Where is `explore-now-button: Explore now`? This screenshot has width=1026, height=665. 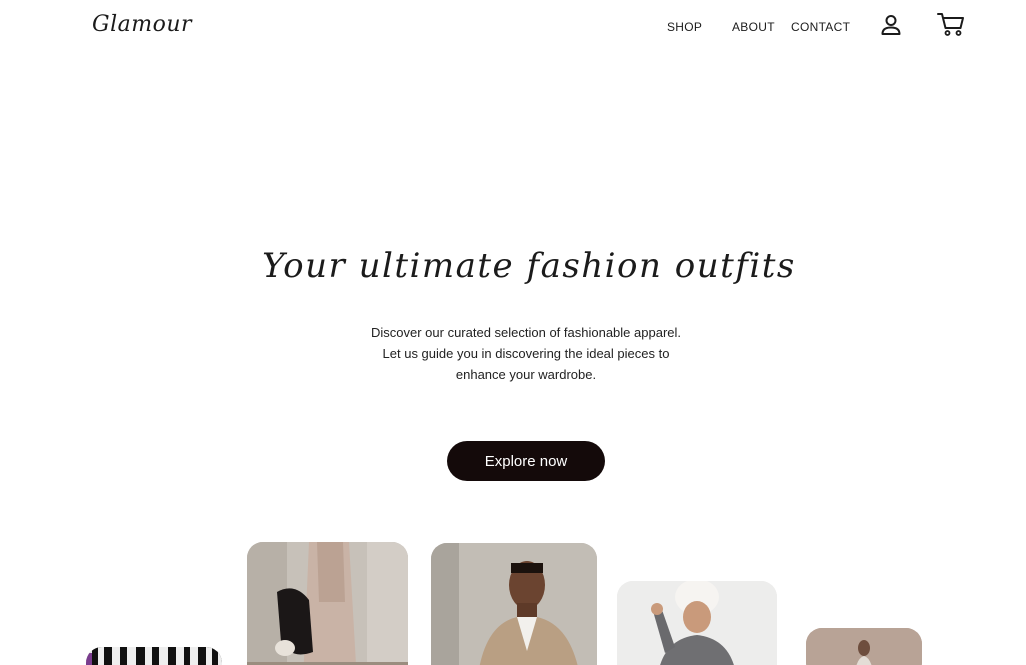
explore-now-button: Explore now is located at coordinates (526, 461).